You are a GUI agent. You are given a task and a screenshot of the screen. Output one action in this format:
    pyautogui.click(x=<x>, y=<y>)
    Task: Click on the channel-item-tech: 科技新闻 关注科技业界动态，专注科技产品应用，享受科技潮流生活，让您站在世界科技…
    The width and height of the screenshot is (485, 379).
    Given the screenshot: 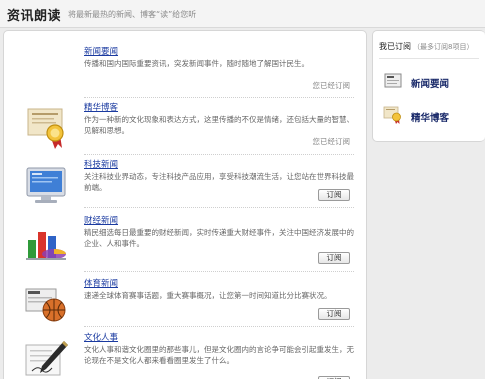 What is the action you would take?
    pyautogui.click(x=185, y=186)
    